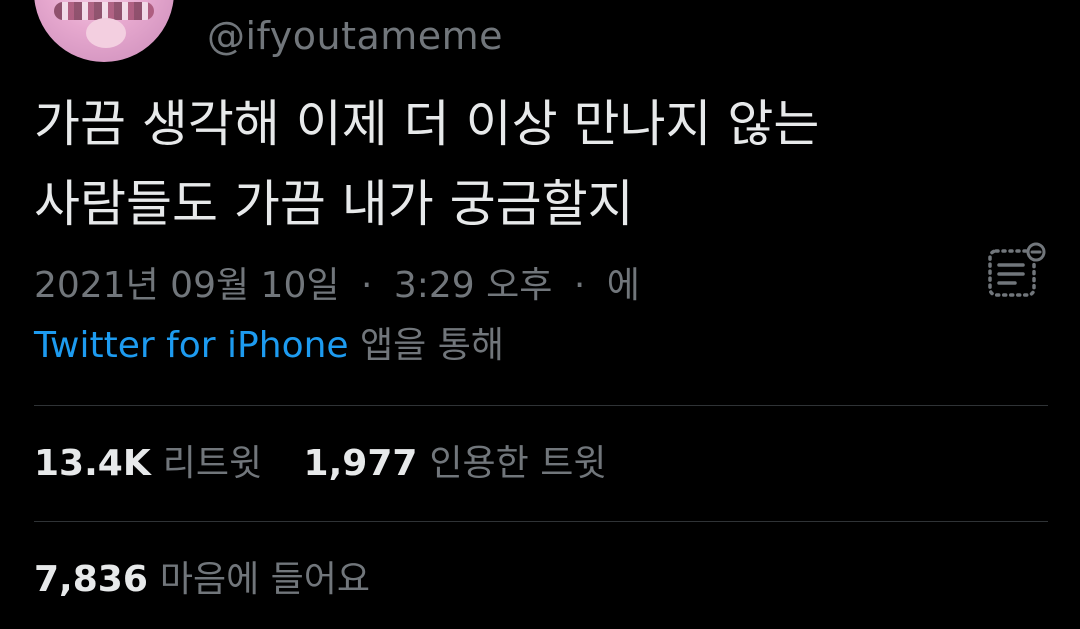  Describe the element at coordinates (360, 463) in the screenshot. I see `quotes-count: 1,977` at that location.